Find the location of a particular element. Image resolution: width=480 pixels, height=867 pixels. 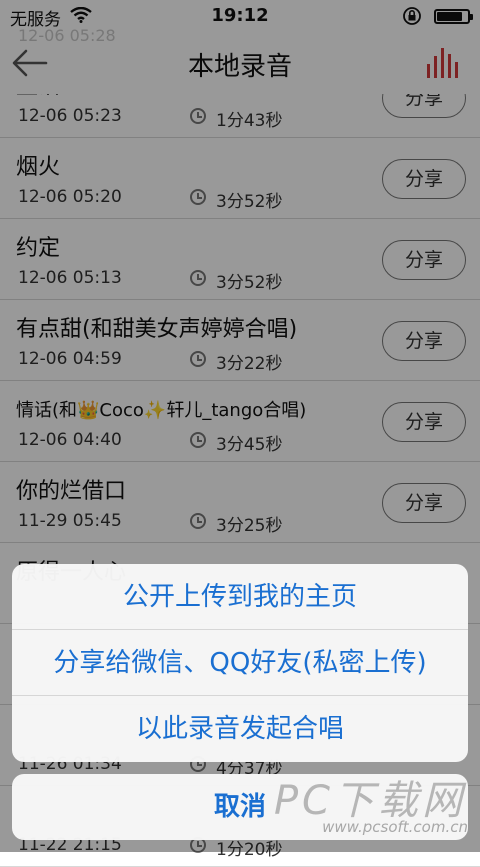

share-to-wechat-qq-button: 分享给微信、QQ好友(私密上传) is located at coordinates (240, 663).